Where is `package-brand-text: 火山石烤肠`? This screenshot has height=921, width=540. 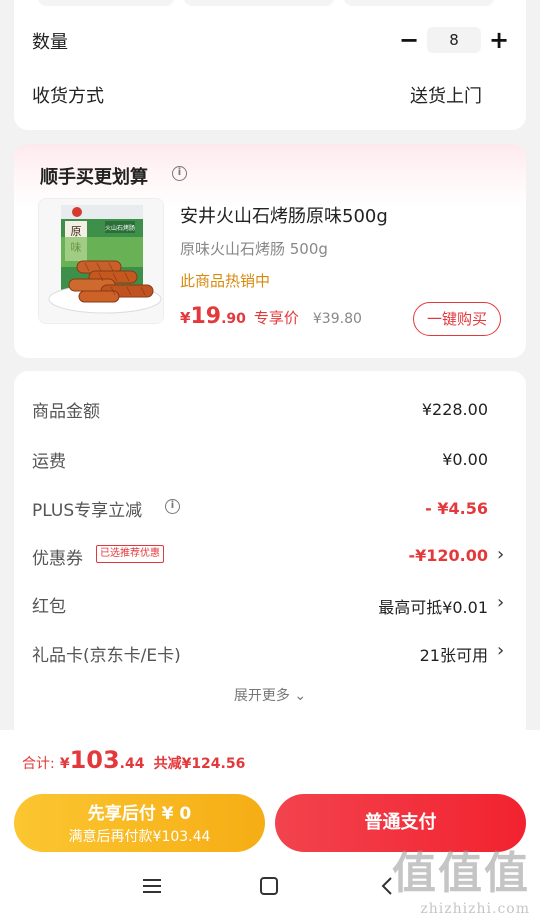 package-brand-text: 火山石烤肠 is located at coordinates (120, 228).